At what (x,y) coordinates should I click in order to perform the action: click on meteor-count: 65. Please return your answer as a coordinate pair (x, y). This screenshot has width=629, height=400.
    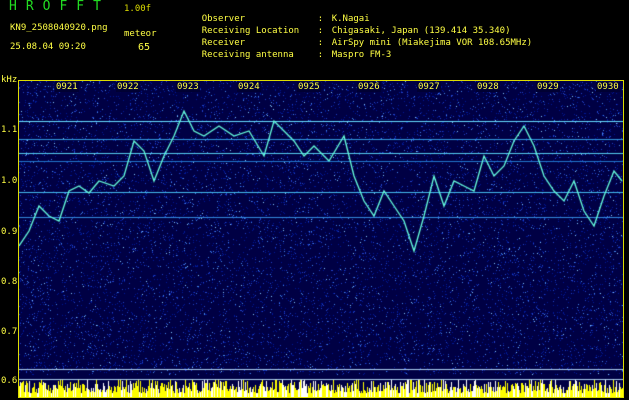
    Looking at the image, I should click on (144, 47).